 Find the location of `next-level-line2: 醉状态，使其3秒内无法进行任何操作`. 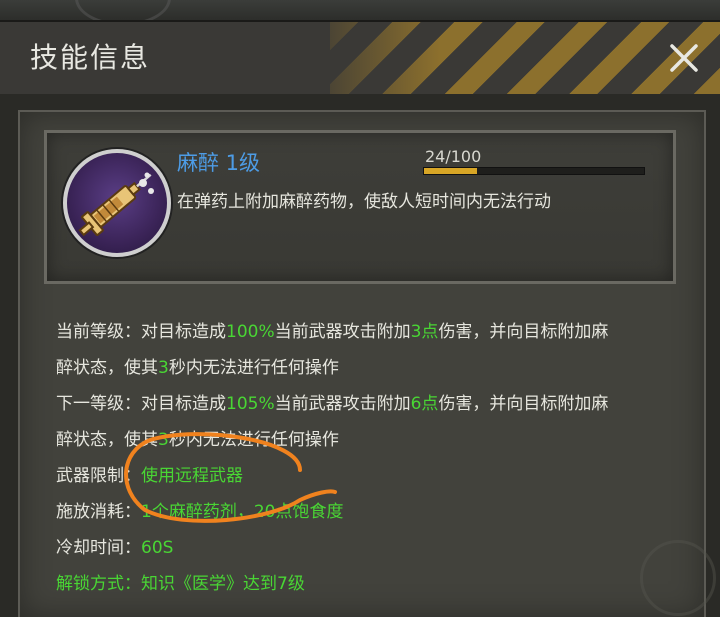

next-level-line2: 醉状态，使其3秒内无法进行任何操作 is located at coordinates (366, 440).